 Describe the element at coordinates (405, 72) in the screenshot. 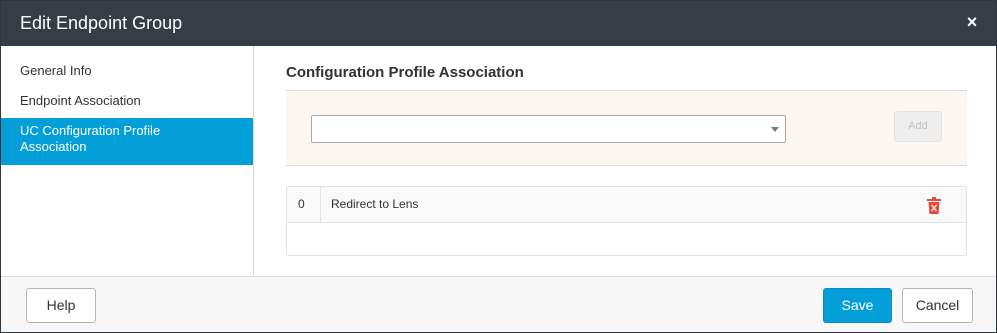

I see `section-title: Configuration Profile Association` at that location.